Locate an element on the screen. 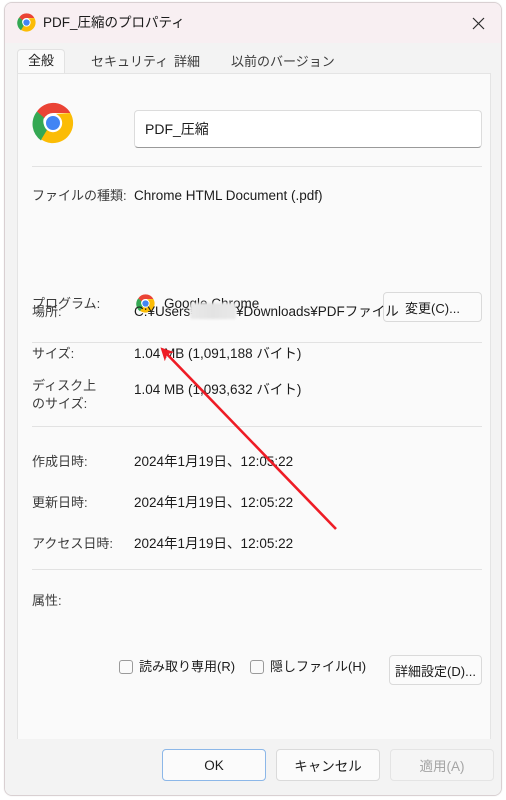 The image size is (506, 800). disk-size-label-line2: のサイズ: is located at coordinates (60, 403).